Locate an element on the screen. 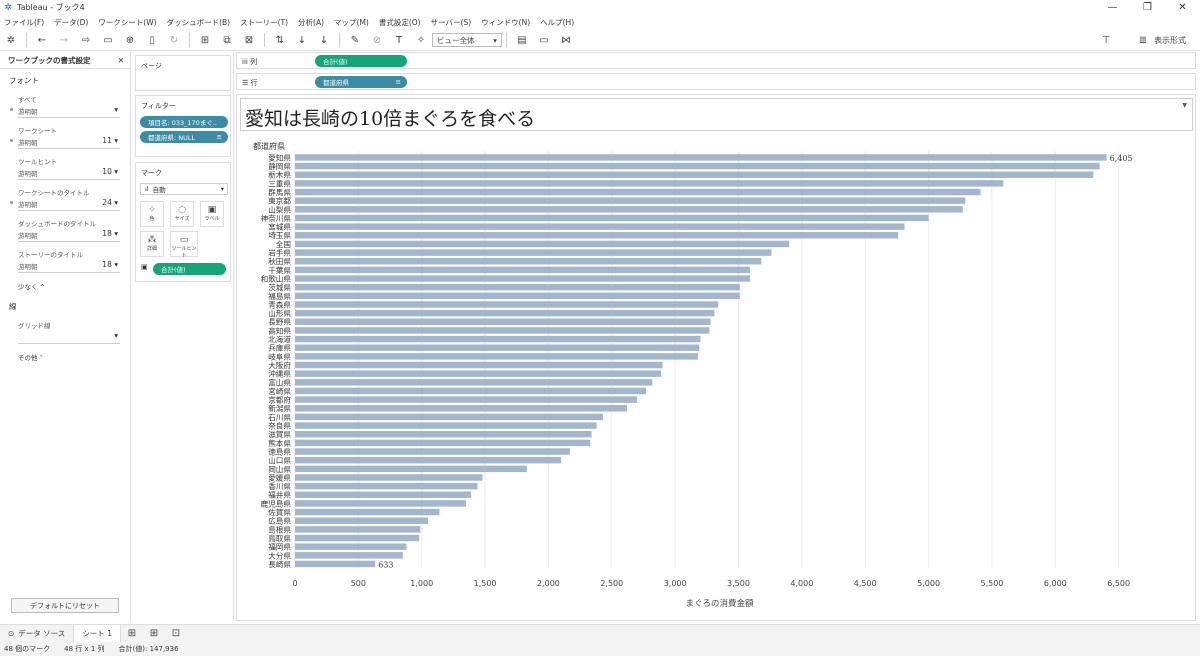  presentation-mode-icon: ▭ is located at coordinates (544, 40).